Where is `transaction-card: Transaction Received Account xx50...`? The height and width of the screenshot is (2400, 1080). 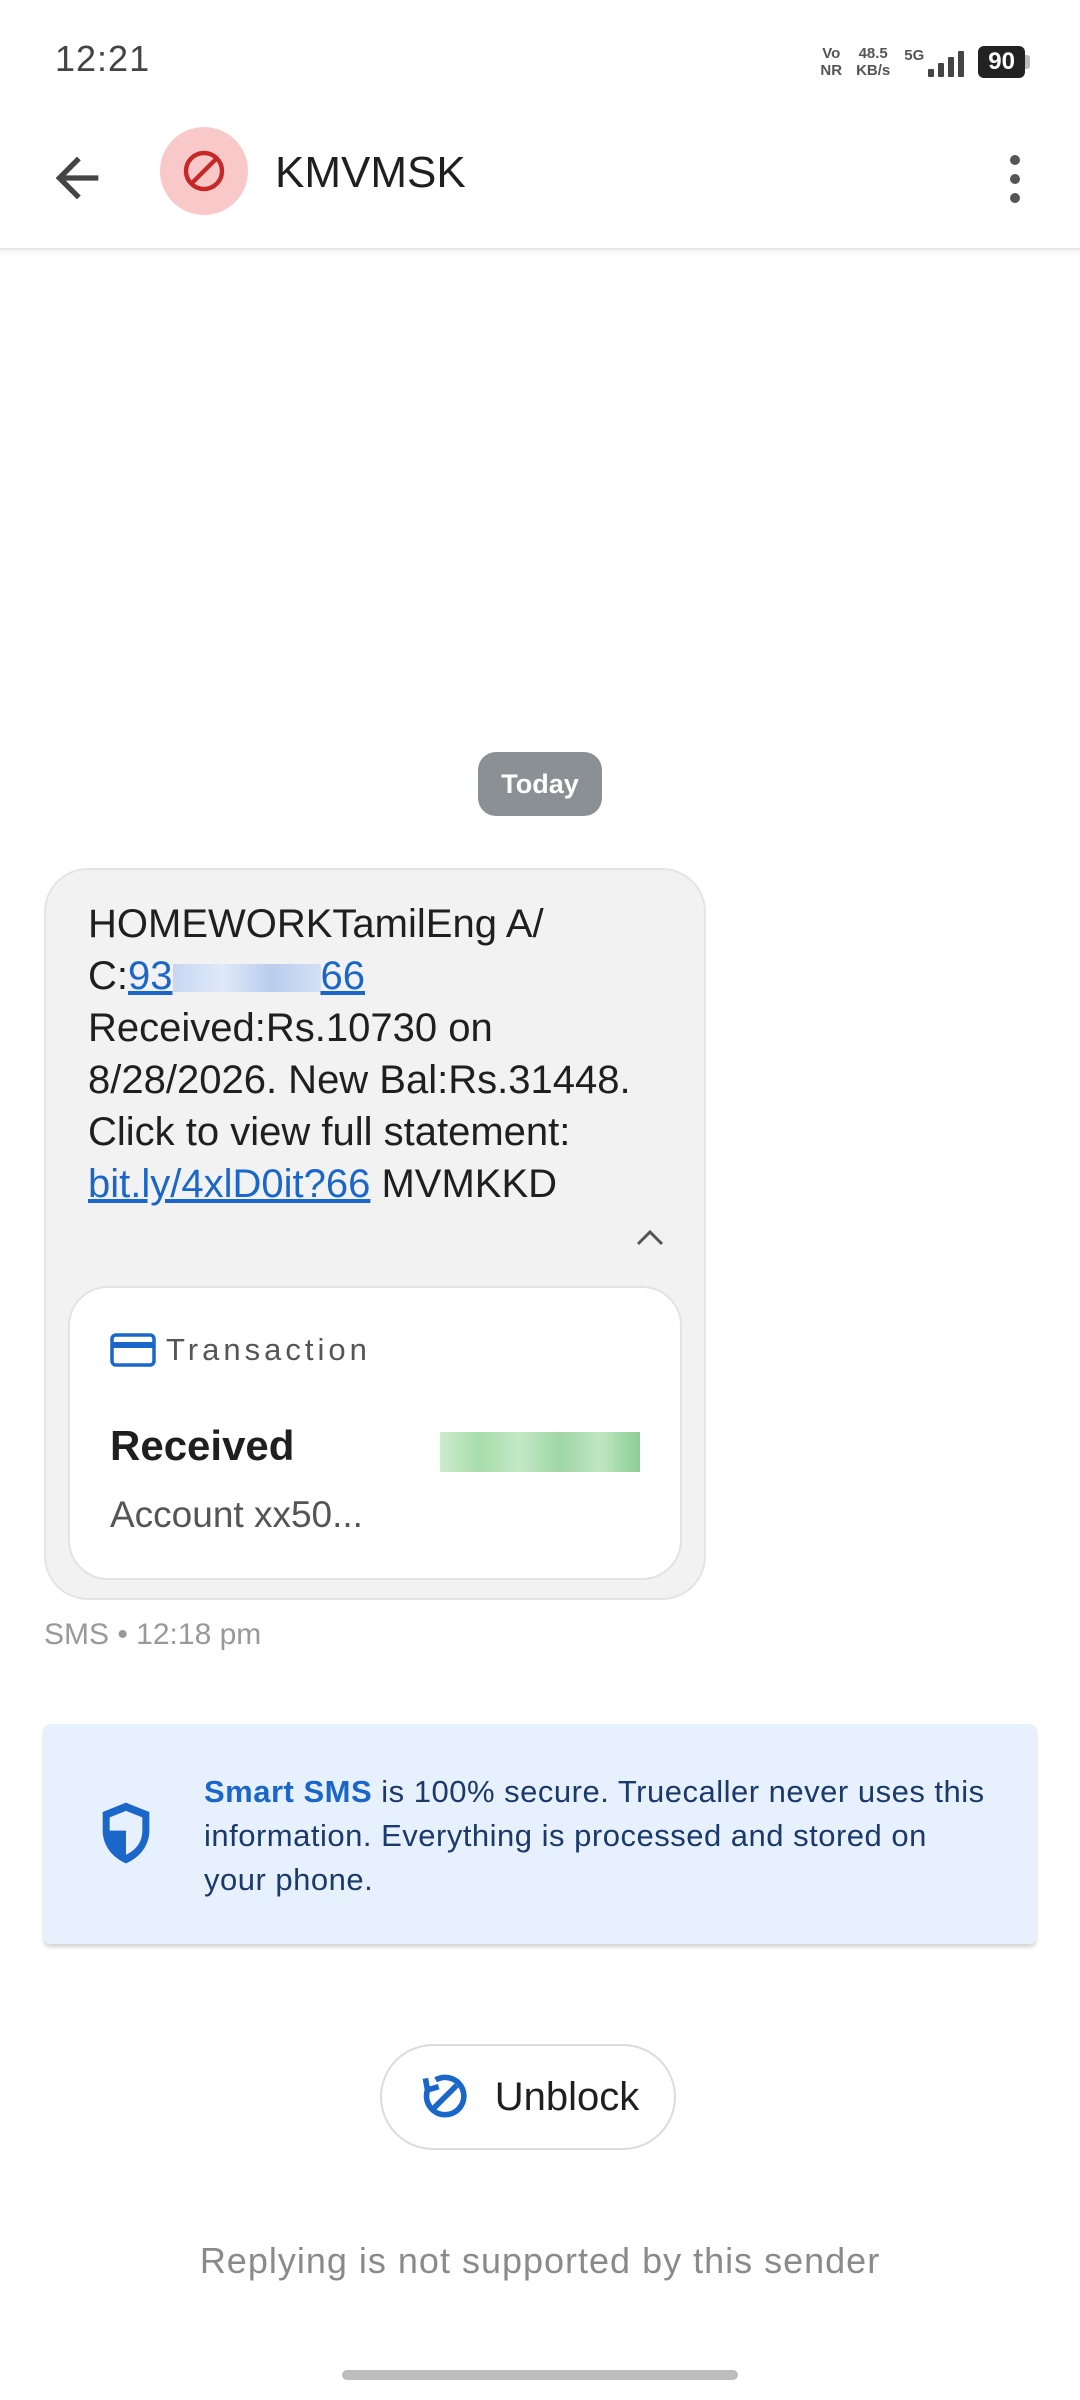
transaction-card: Transaction Received Account xx50... is located at coordinates (375, 1433).